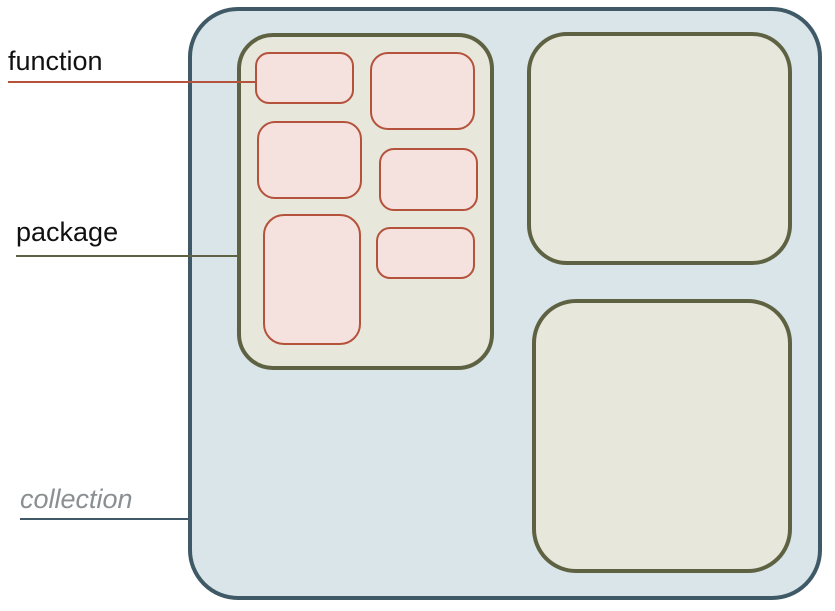  What do you see at coordinates (67, 232) in the screenshot?
I see `package-label: package` at bounding box center [67, 232].